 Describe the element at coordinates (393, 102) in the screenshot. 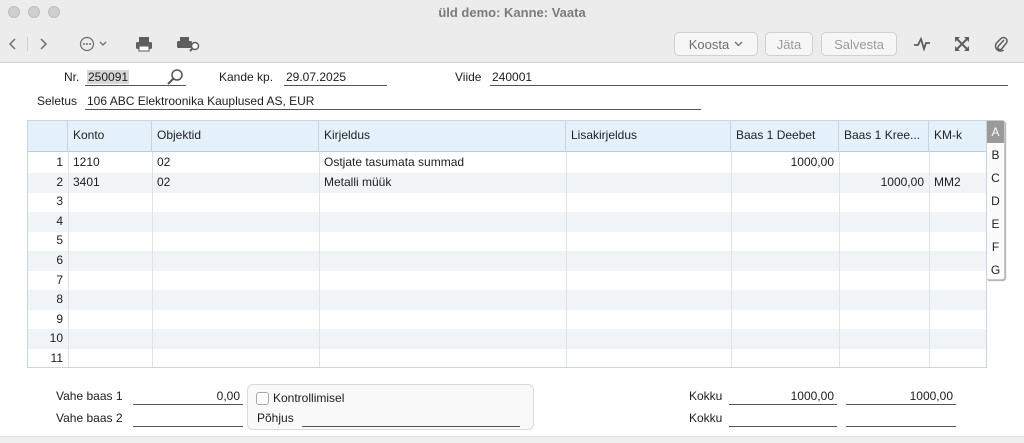

I see `seletus-field: 106 ABC Elektroonika Kauplused AS, EUR` at that location.